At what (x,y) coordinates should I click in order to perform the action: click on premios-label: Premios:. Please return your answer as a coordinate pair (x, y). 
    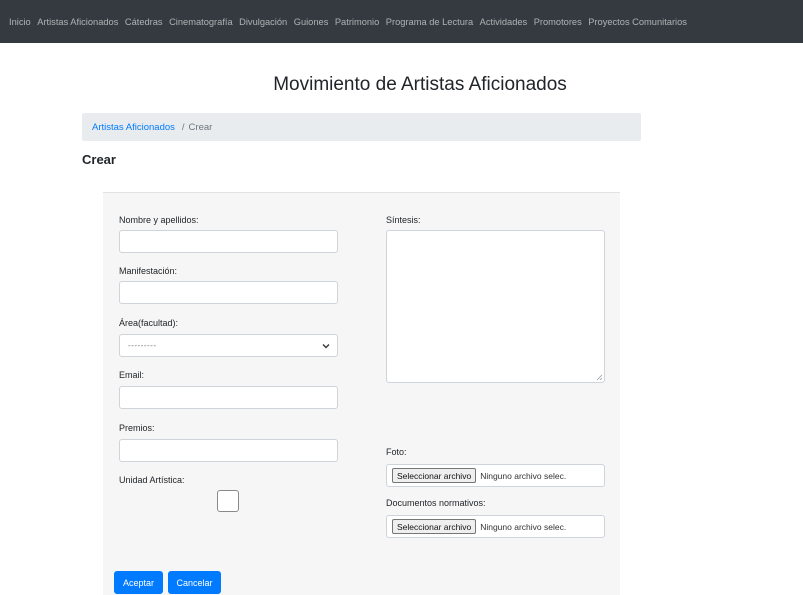
    Looking at the image, I should click on (137, 428).